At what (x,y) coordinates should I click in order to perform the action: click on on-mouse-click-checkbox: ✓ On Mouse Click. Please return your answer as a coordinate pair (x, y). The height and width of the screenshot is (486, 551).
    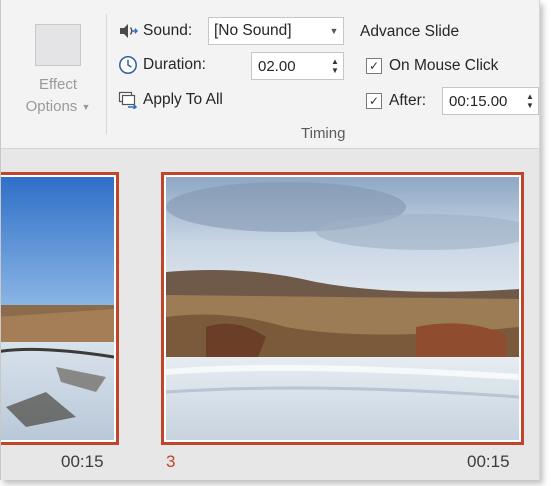
    Looking at the image, I should click on (432, 66).